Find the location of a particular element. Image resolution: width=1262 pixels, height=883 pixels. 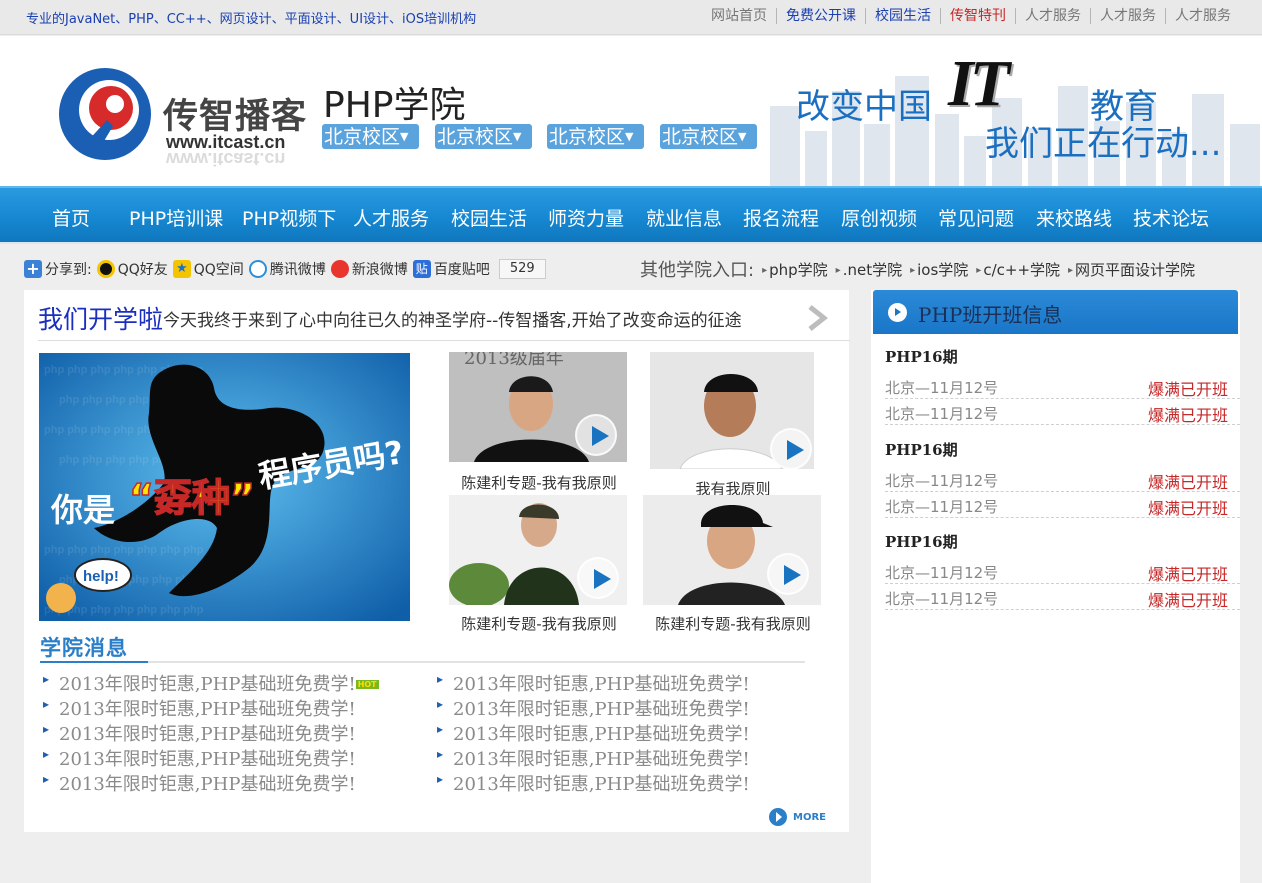

top-link-talent-2: 人才服务 is located at coordinates (1127, 16).